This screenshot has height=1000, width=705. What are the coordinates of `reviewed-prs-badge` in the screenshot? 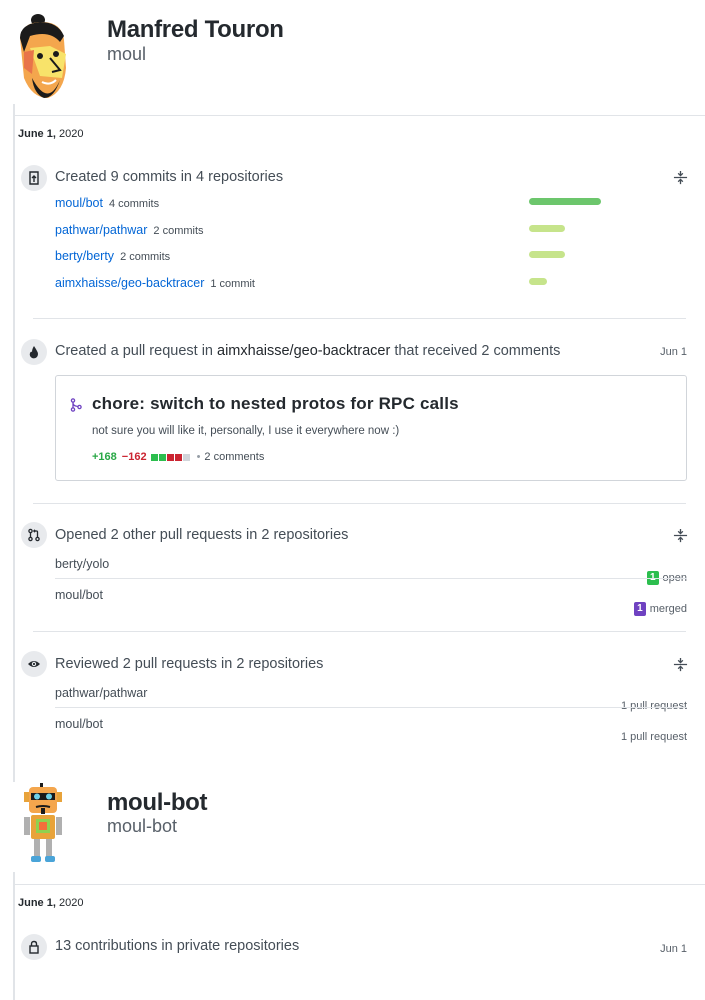 It's located at (34, 664).